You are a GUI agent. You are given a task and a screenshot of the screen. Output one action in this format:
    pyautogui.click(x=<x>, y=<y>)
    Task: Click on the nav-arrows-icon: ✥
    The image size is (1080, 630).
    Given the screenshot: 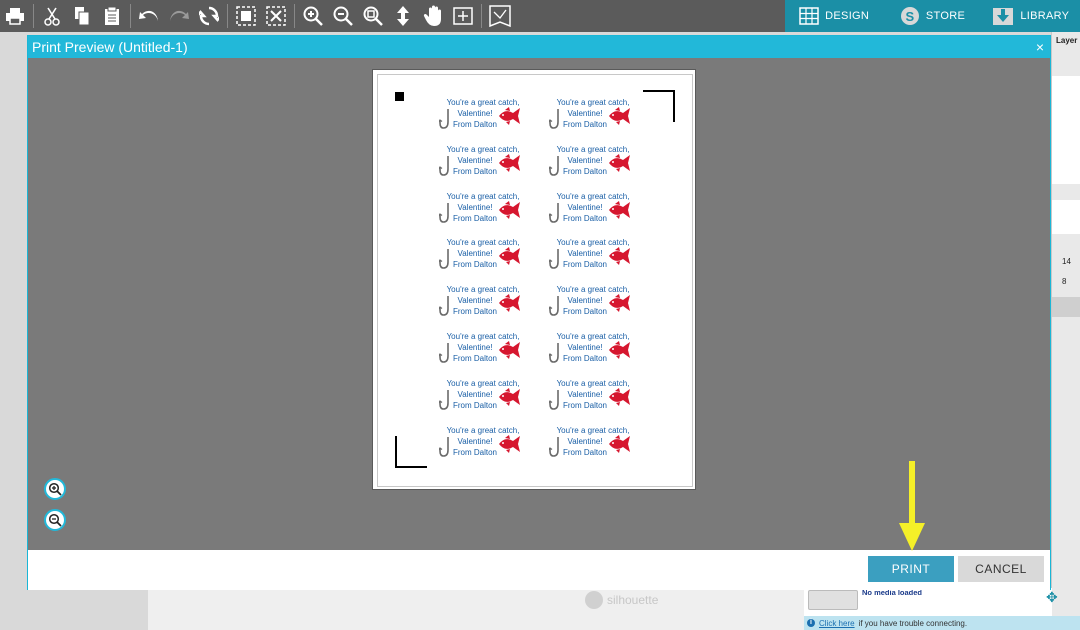 What is the action you would take?
    pyautogui.click(x=1052, y=597)
    